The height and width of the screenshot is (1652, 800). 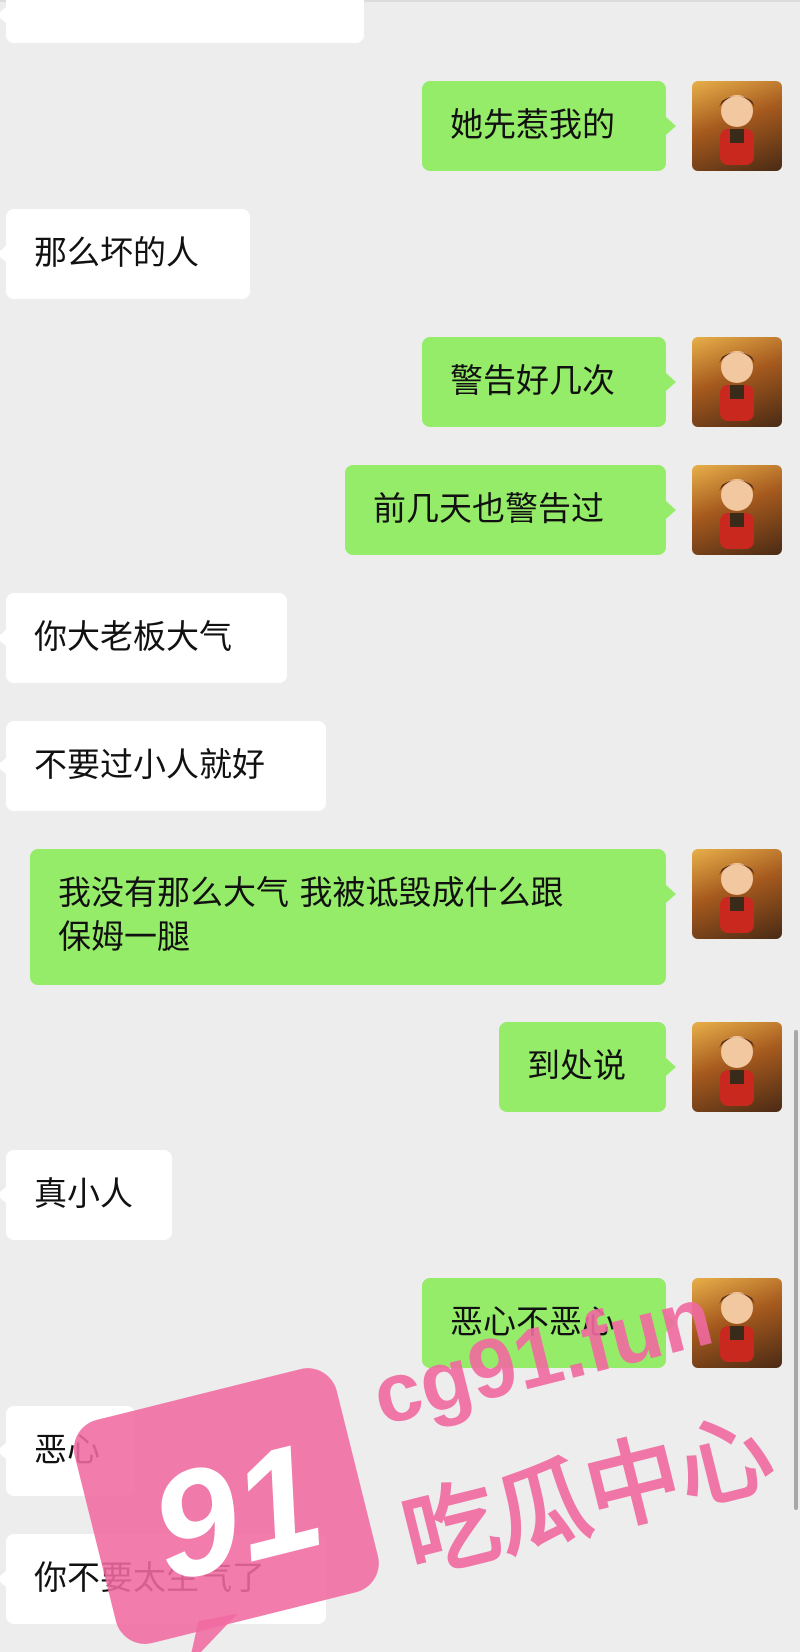 I want to click on message-bubble-outgoing: 她先惹我的, so click(x=549, y=126).